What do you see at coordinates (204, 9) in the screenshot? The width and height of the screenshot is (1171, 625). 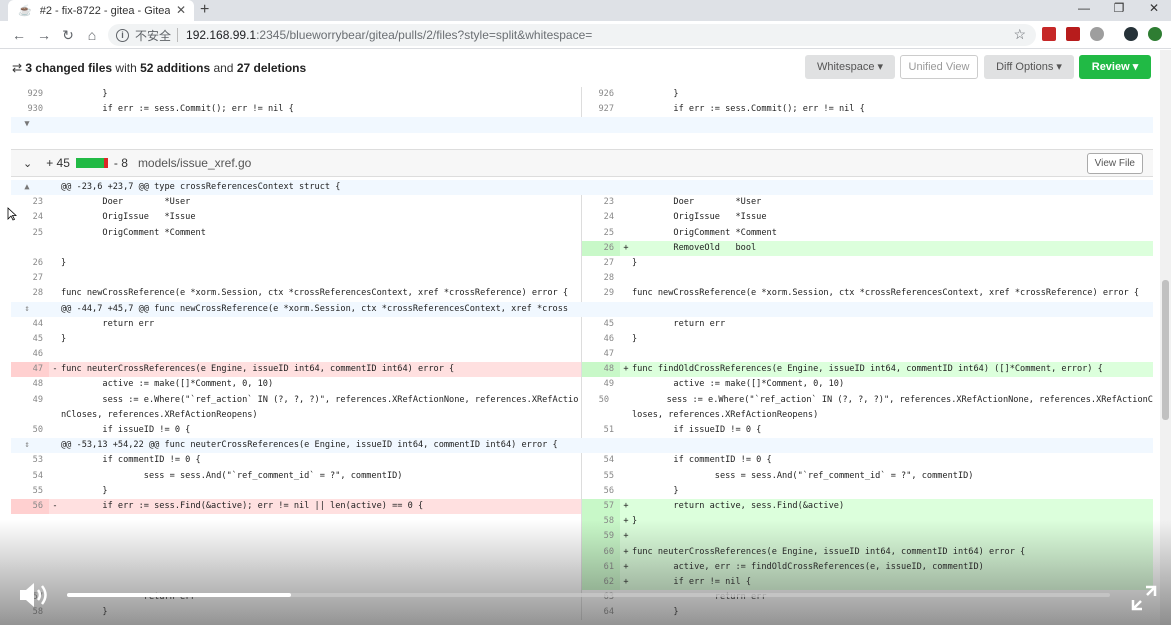 I see `new-tab-button: +` at bounding box center [204, 9].